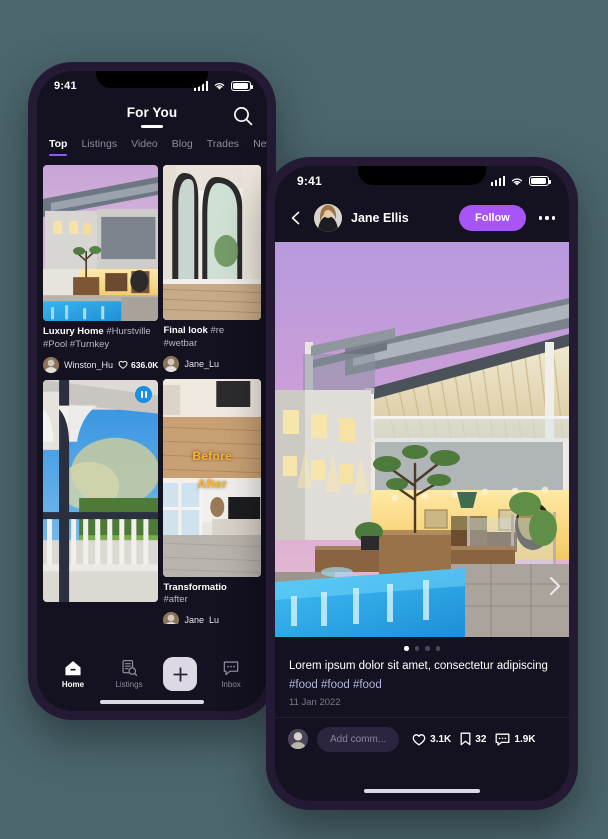 The image size is (608, 839). I want to click on signal-bars-icon, so click(497, 181).